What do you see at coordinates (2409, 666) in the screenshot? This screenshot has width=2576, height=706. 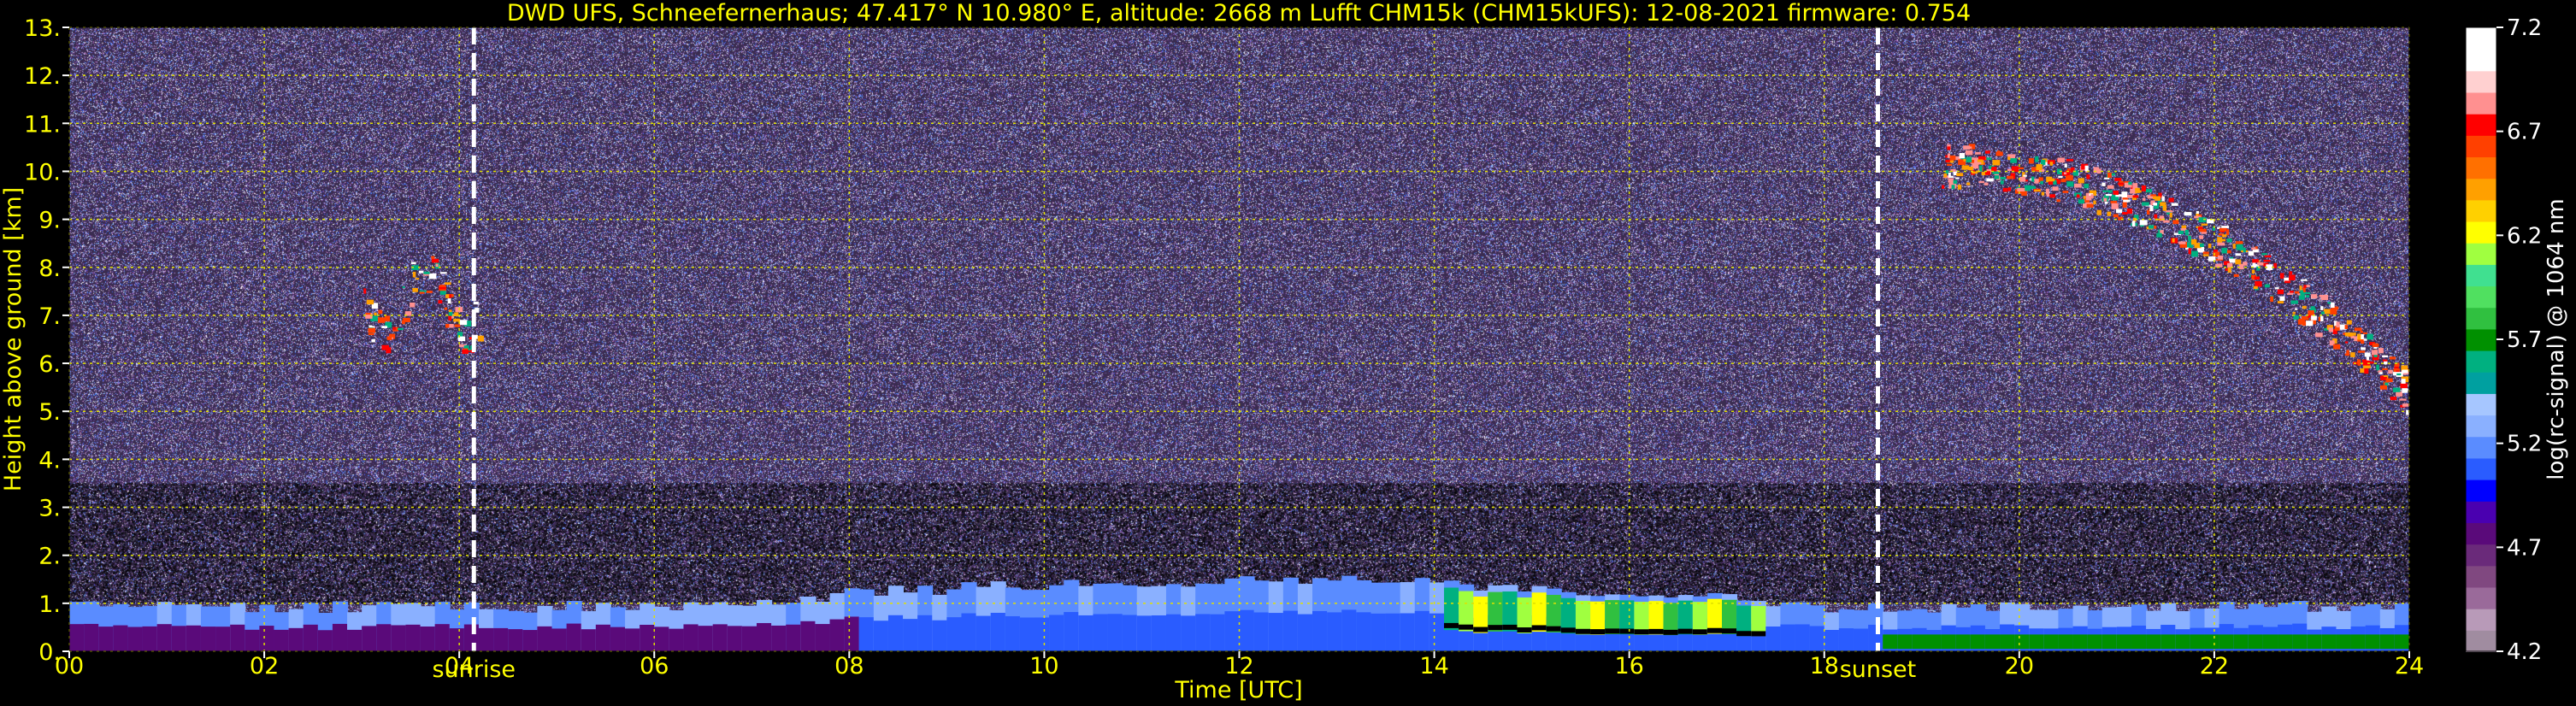 I see `x-tick-label: 24` at bounding box center [2409, 666].